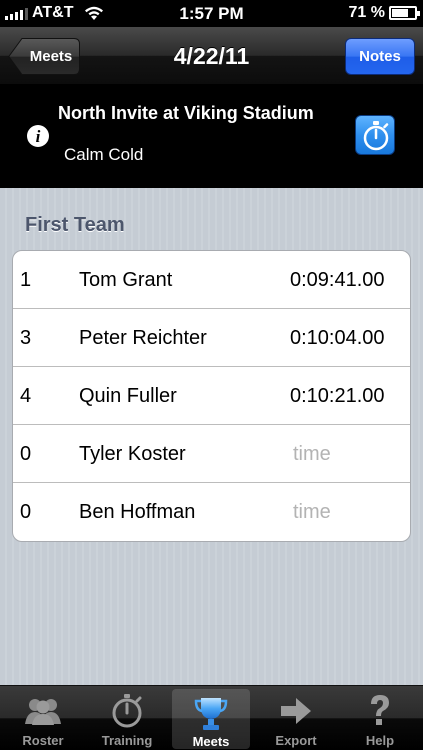 The image size is (423, 750). What do you see at coordinates (296, 740) in the screenshot?
I see `tab-label: Export` at bounding box center [296, 740].